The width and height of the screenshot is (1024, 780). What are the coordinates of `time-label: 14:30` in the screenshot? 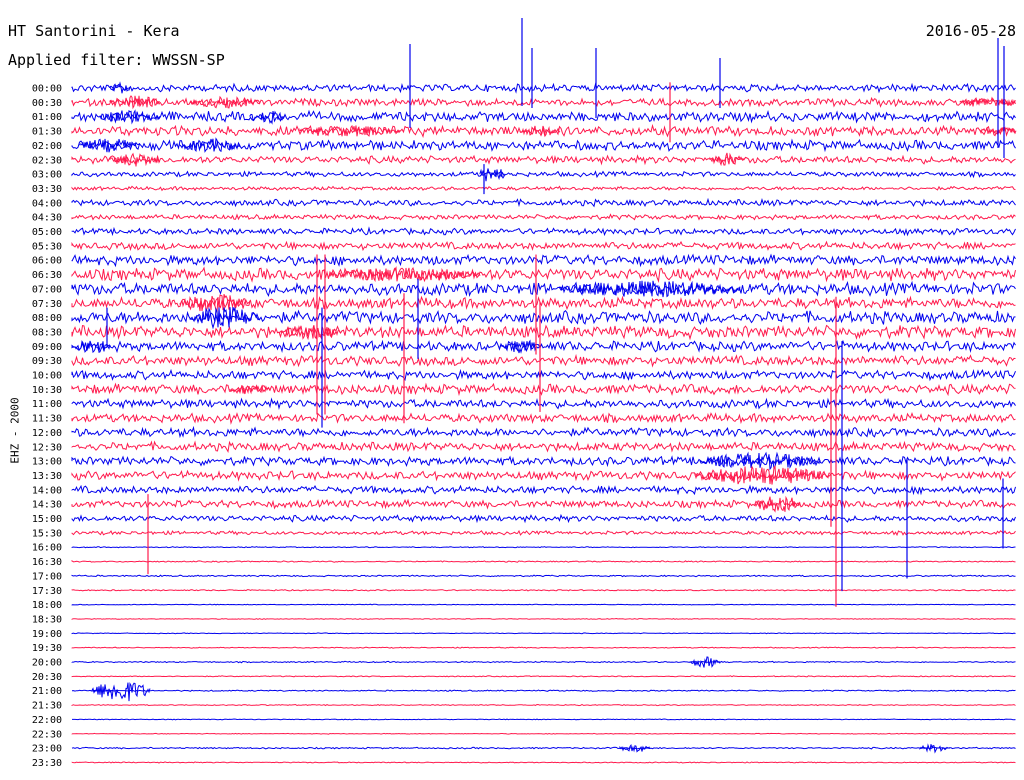 It's located at (47, 505).